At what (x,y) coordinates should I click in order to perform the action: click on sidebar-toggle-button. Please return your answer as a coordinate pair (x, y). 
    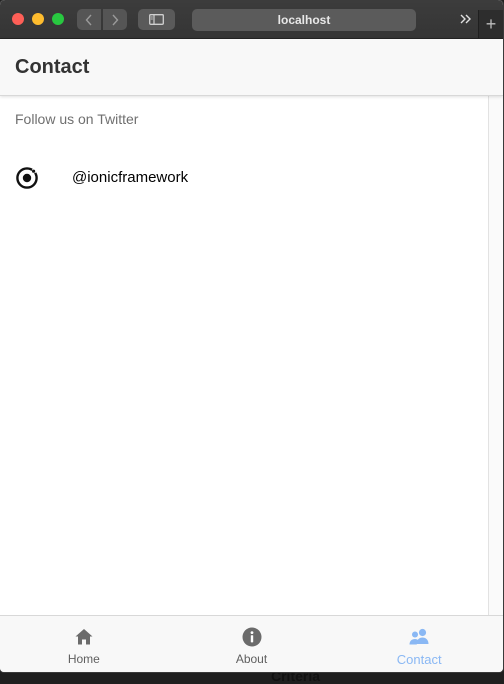
    Looking at the image, I should click on (156, 19).